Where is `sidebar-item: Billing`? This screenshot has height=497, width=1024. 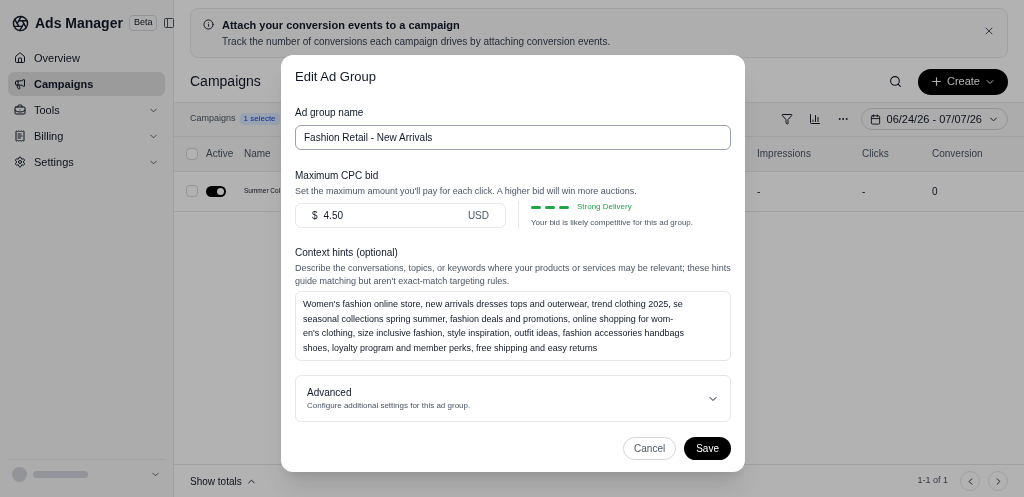
sidebar-item: Billing is located at coordinates (86, 136).